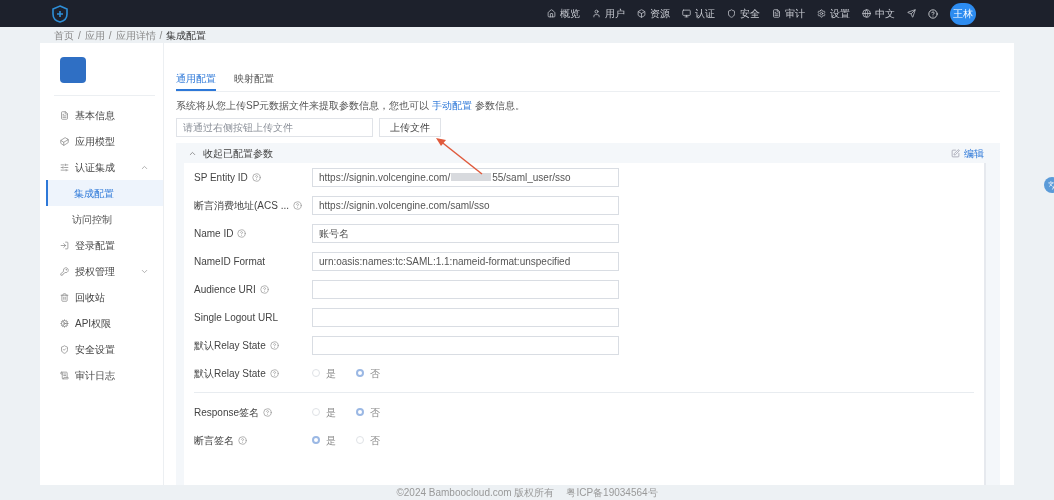 This screenshot has width=1054, height=500. What do you see at coordinates (104, 349) in the screenshot?
I see `sidebar-item: 安全设置` at bounding box center [104, 349].